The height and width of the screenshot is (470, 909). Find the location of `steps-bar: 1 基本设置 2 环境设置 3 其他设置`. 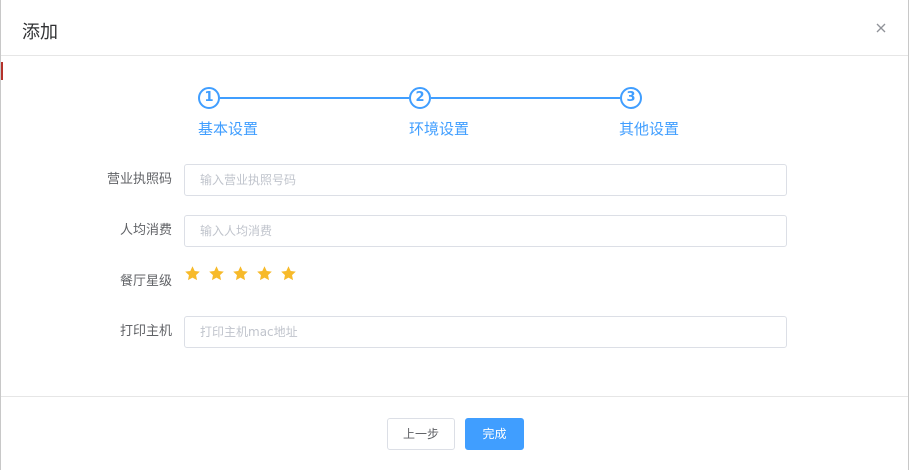

steps-bar: 1 基本设置 2 环境设置 3 其他设置 is located at coordinates (454, 114).